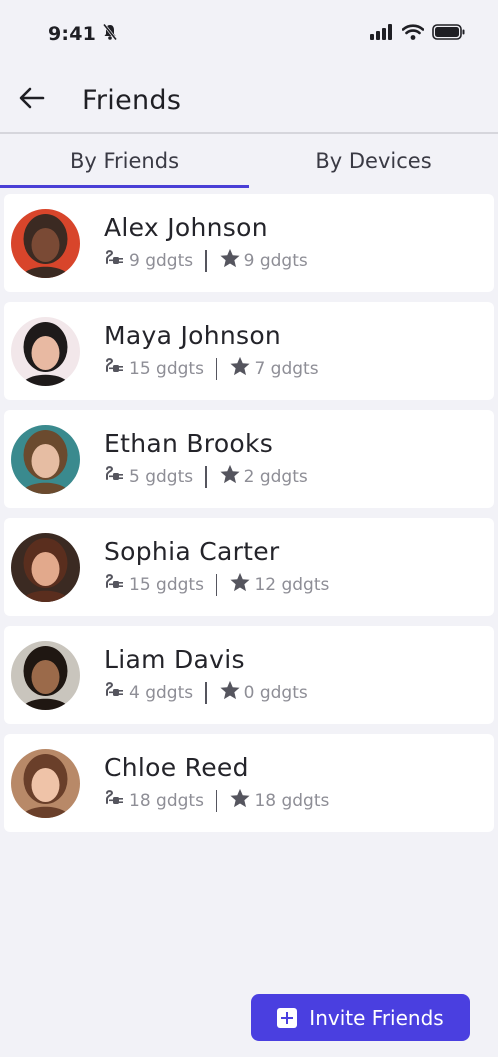 Image resolution: width=498 pixels, height=1057 pixels. Describe the element at coordinates (211, 368) in the screenshot. I see `friend-stats: 15 gdgts 7 gdgts` at that location.